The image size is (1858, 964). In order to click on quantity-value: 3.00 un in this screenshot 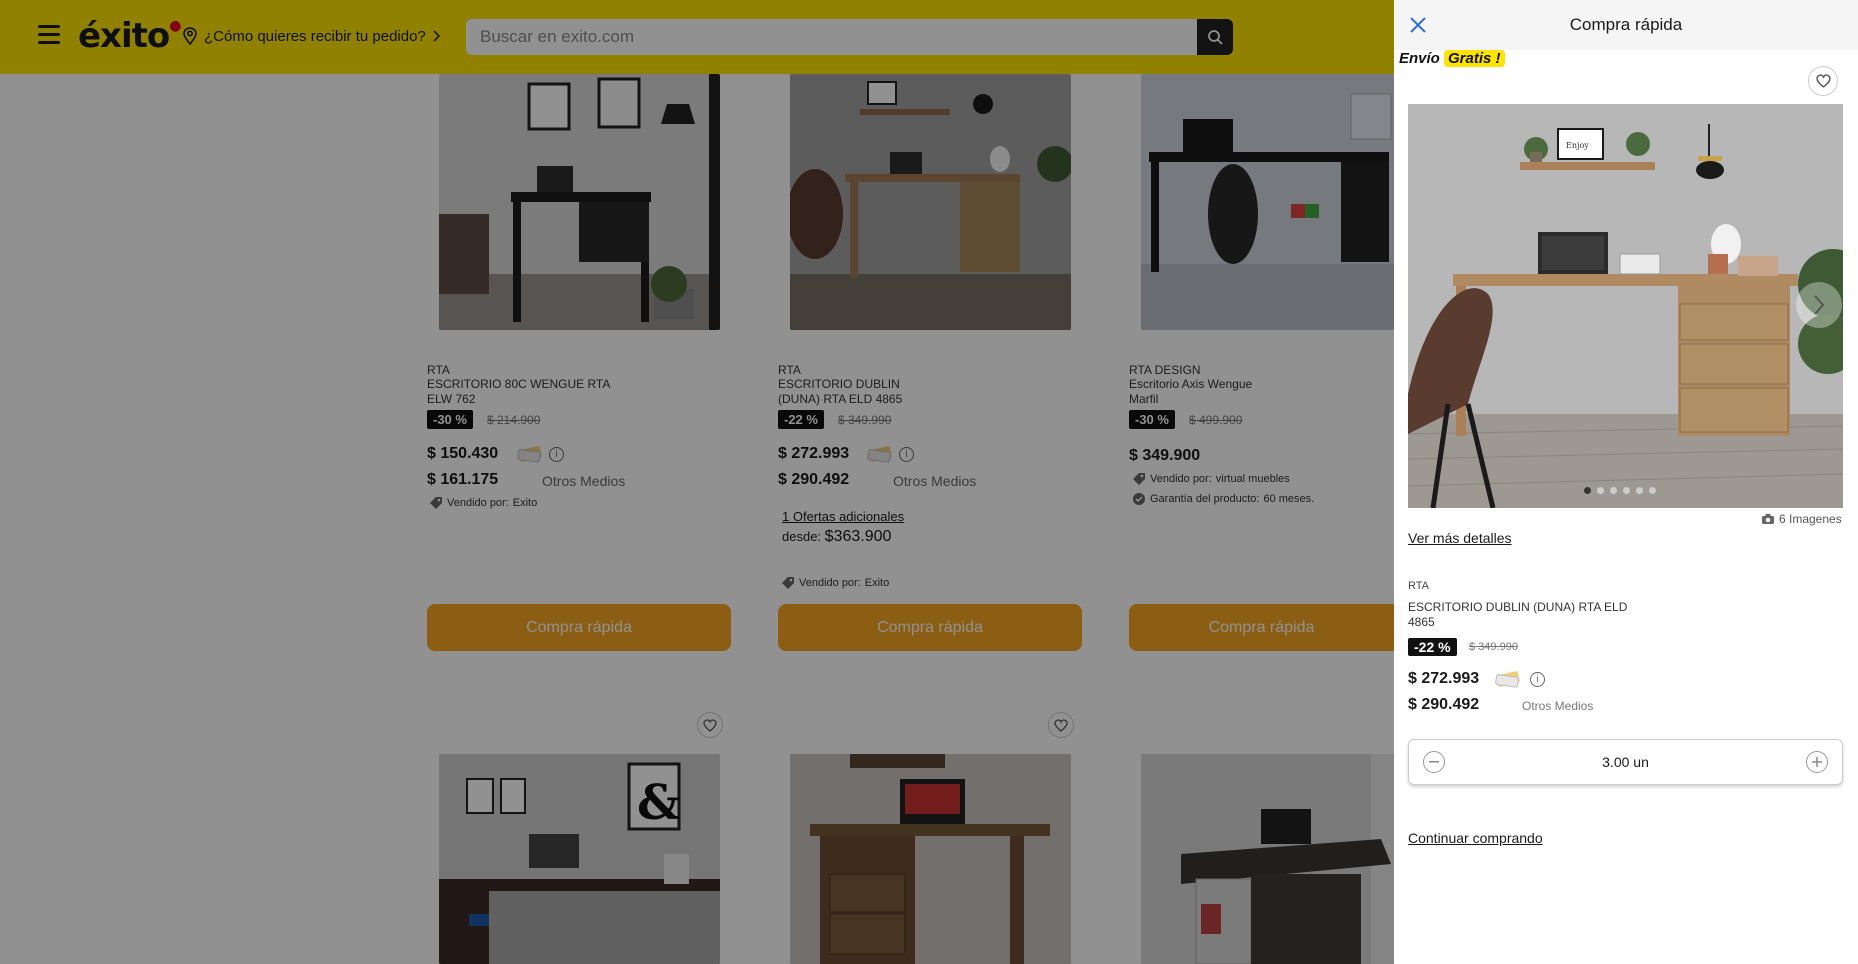, I will do `click(1625, 762)`.